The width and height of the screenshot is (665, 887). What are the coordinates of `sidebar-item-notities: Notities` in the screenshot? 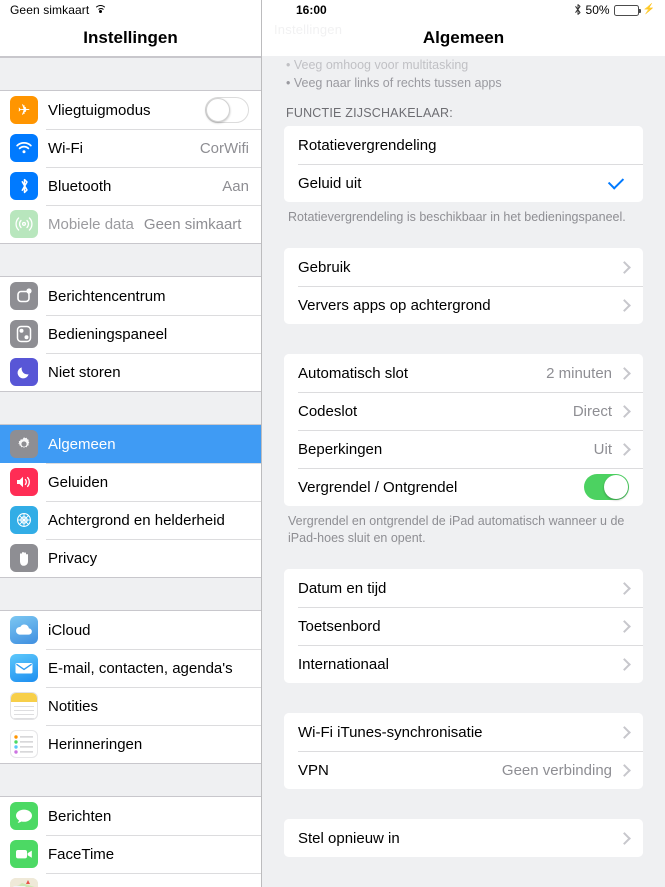 It's located at (130, 706).